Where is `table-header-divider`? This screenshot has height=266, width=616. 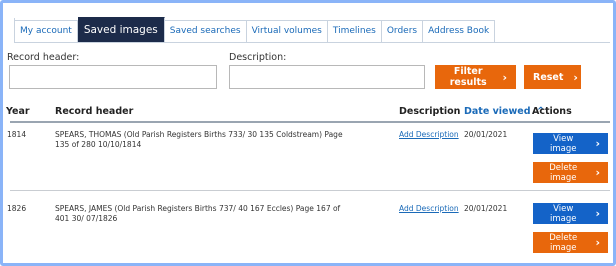 table-header-divider is located at coordinates (310, 122).